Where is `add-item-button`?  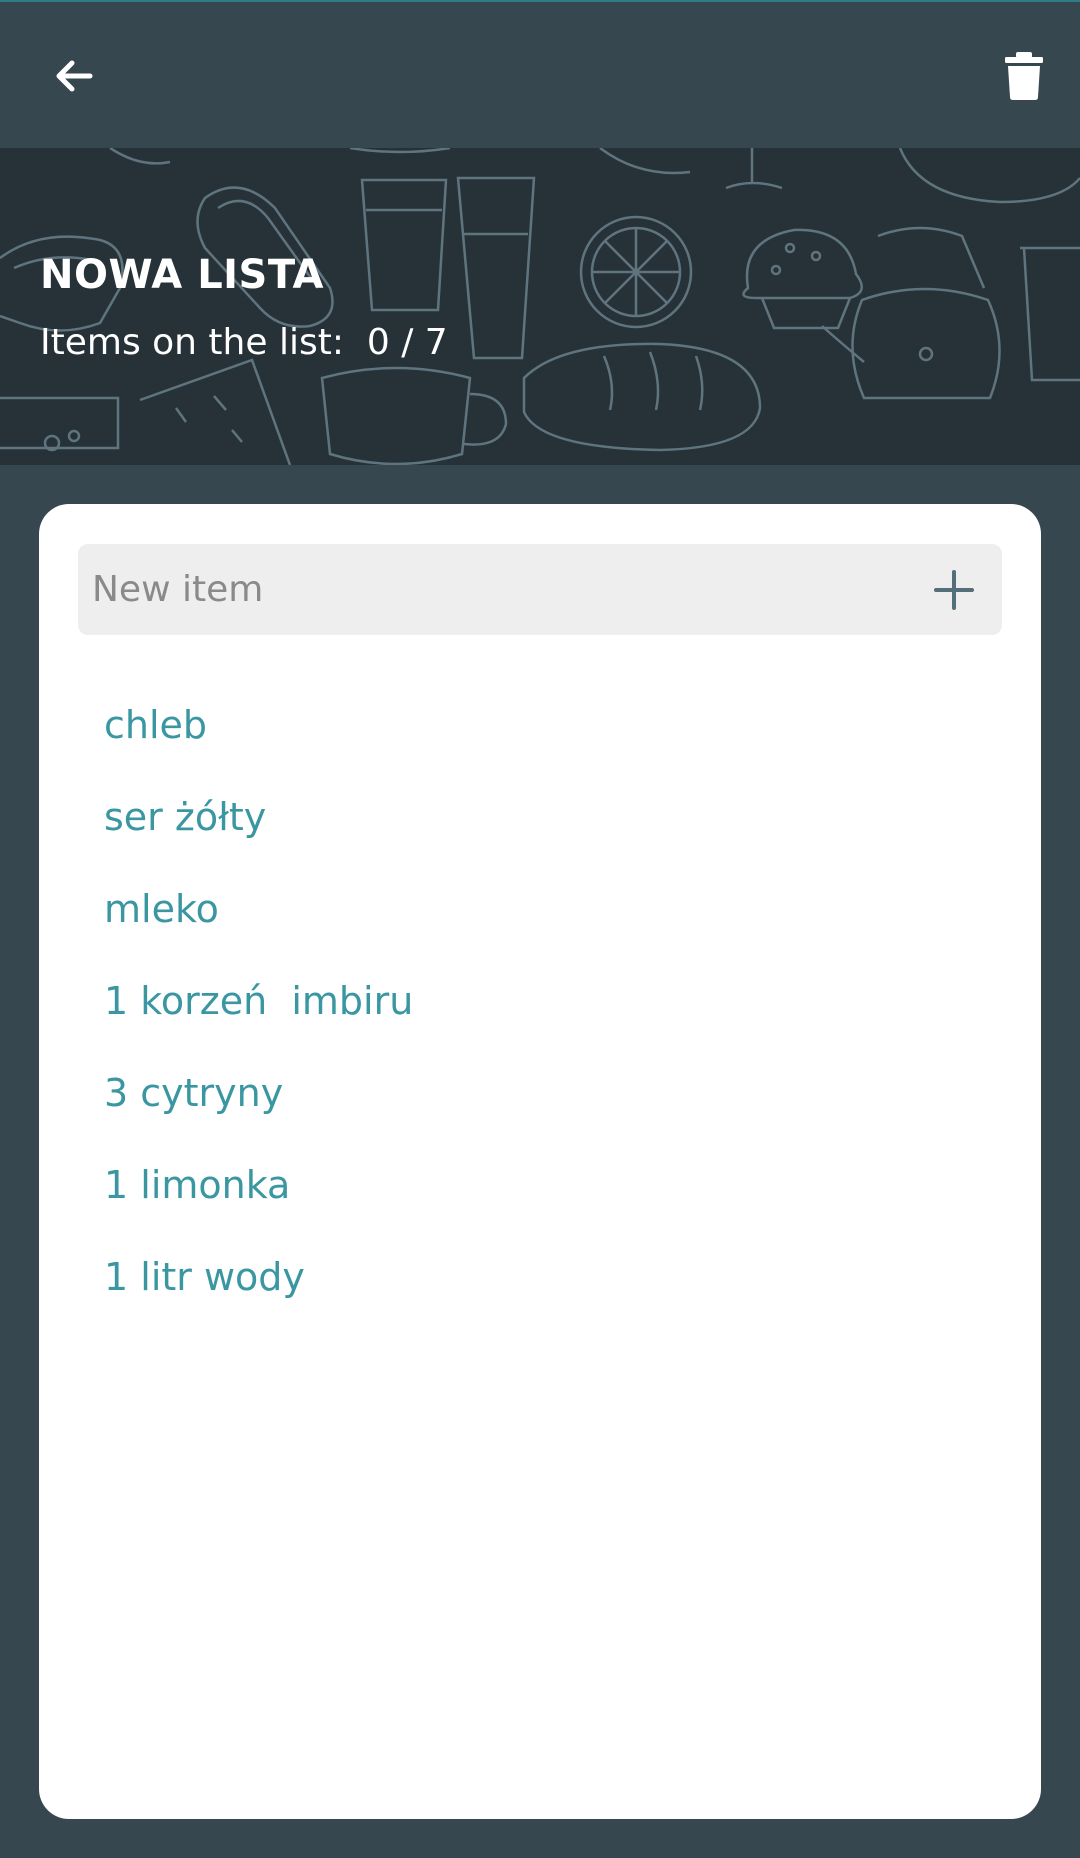 add-item-button is located at coordinates (954, 590).